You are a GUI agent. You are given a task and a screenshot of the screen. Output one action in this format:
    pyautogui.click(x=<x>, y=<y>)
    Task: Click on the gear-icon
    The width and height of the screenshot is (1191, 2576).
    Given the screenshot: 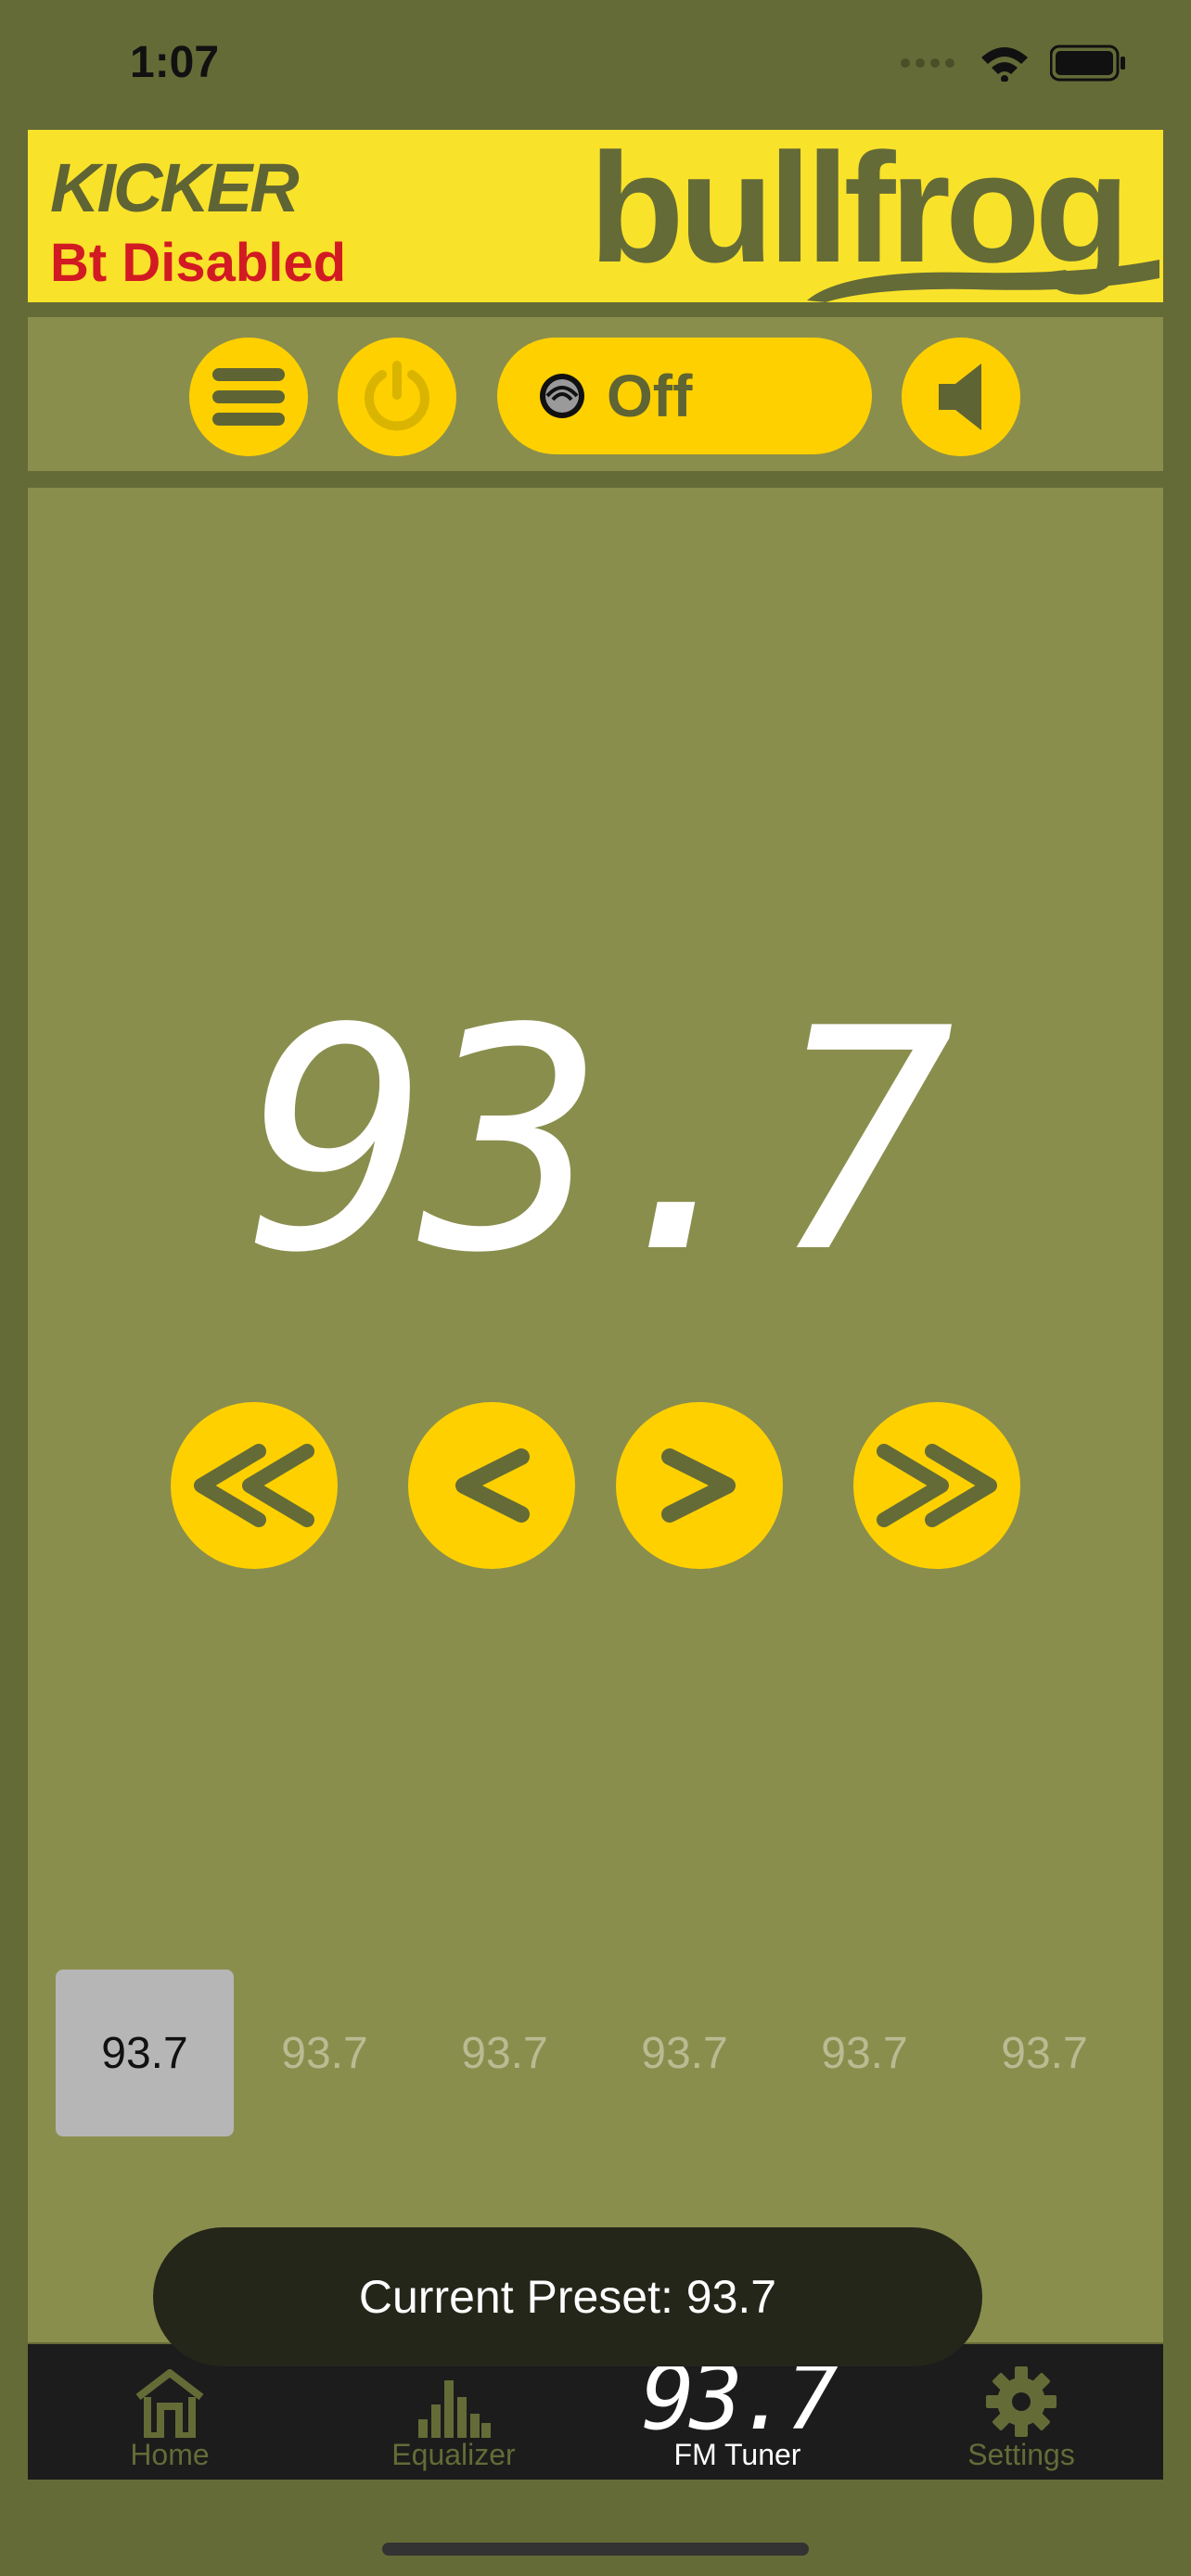 What is the action you would take?
    pyautogui.click(x=1022, y=2401)
    